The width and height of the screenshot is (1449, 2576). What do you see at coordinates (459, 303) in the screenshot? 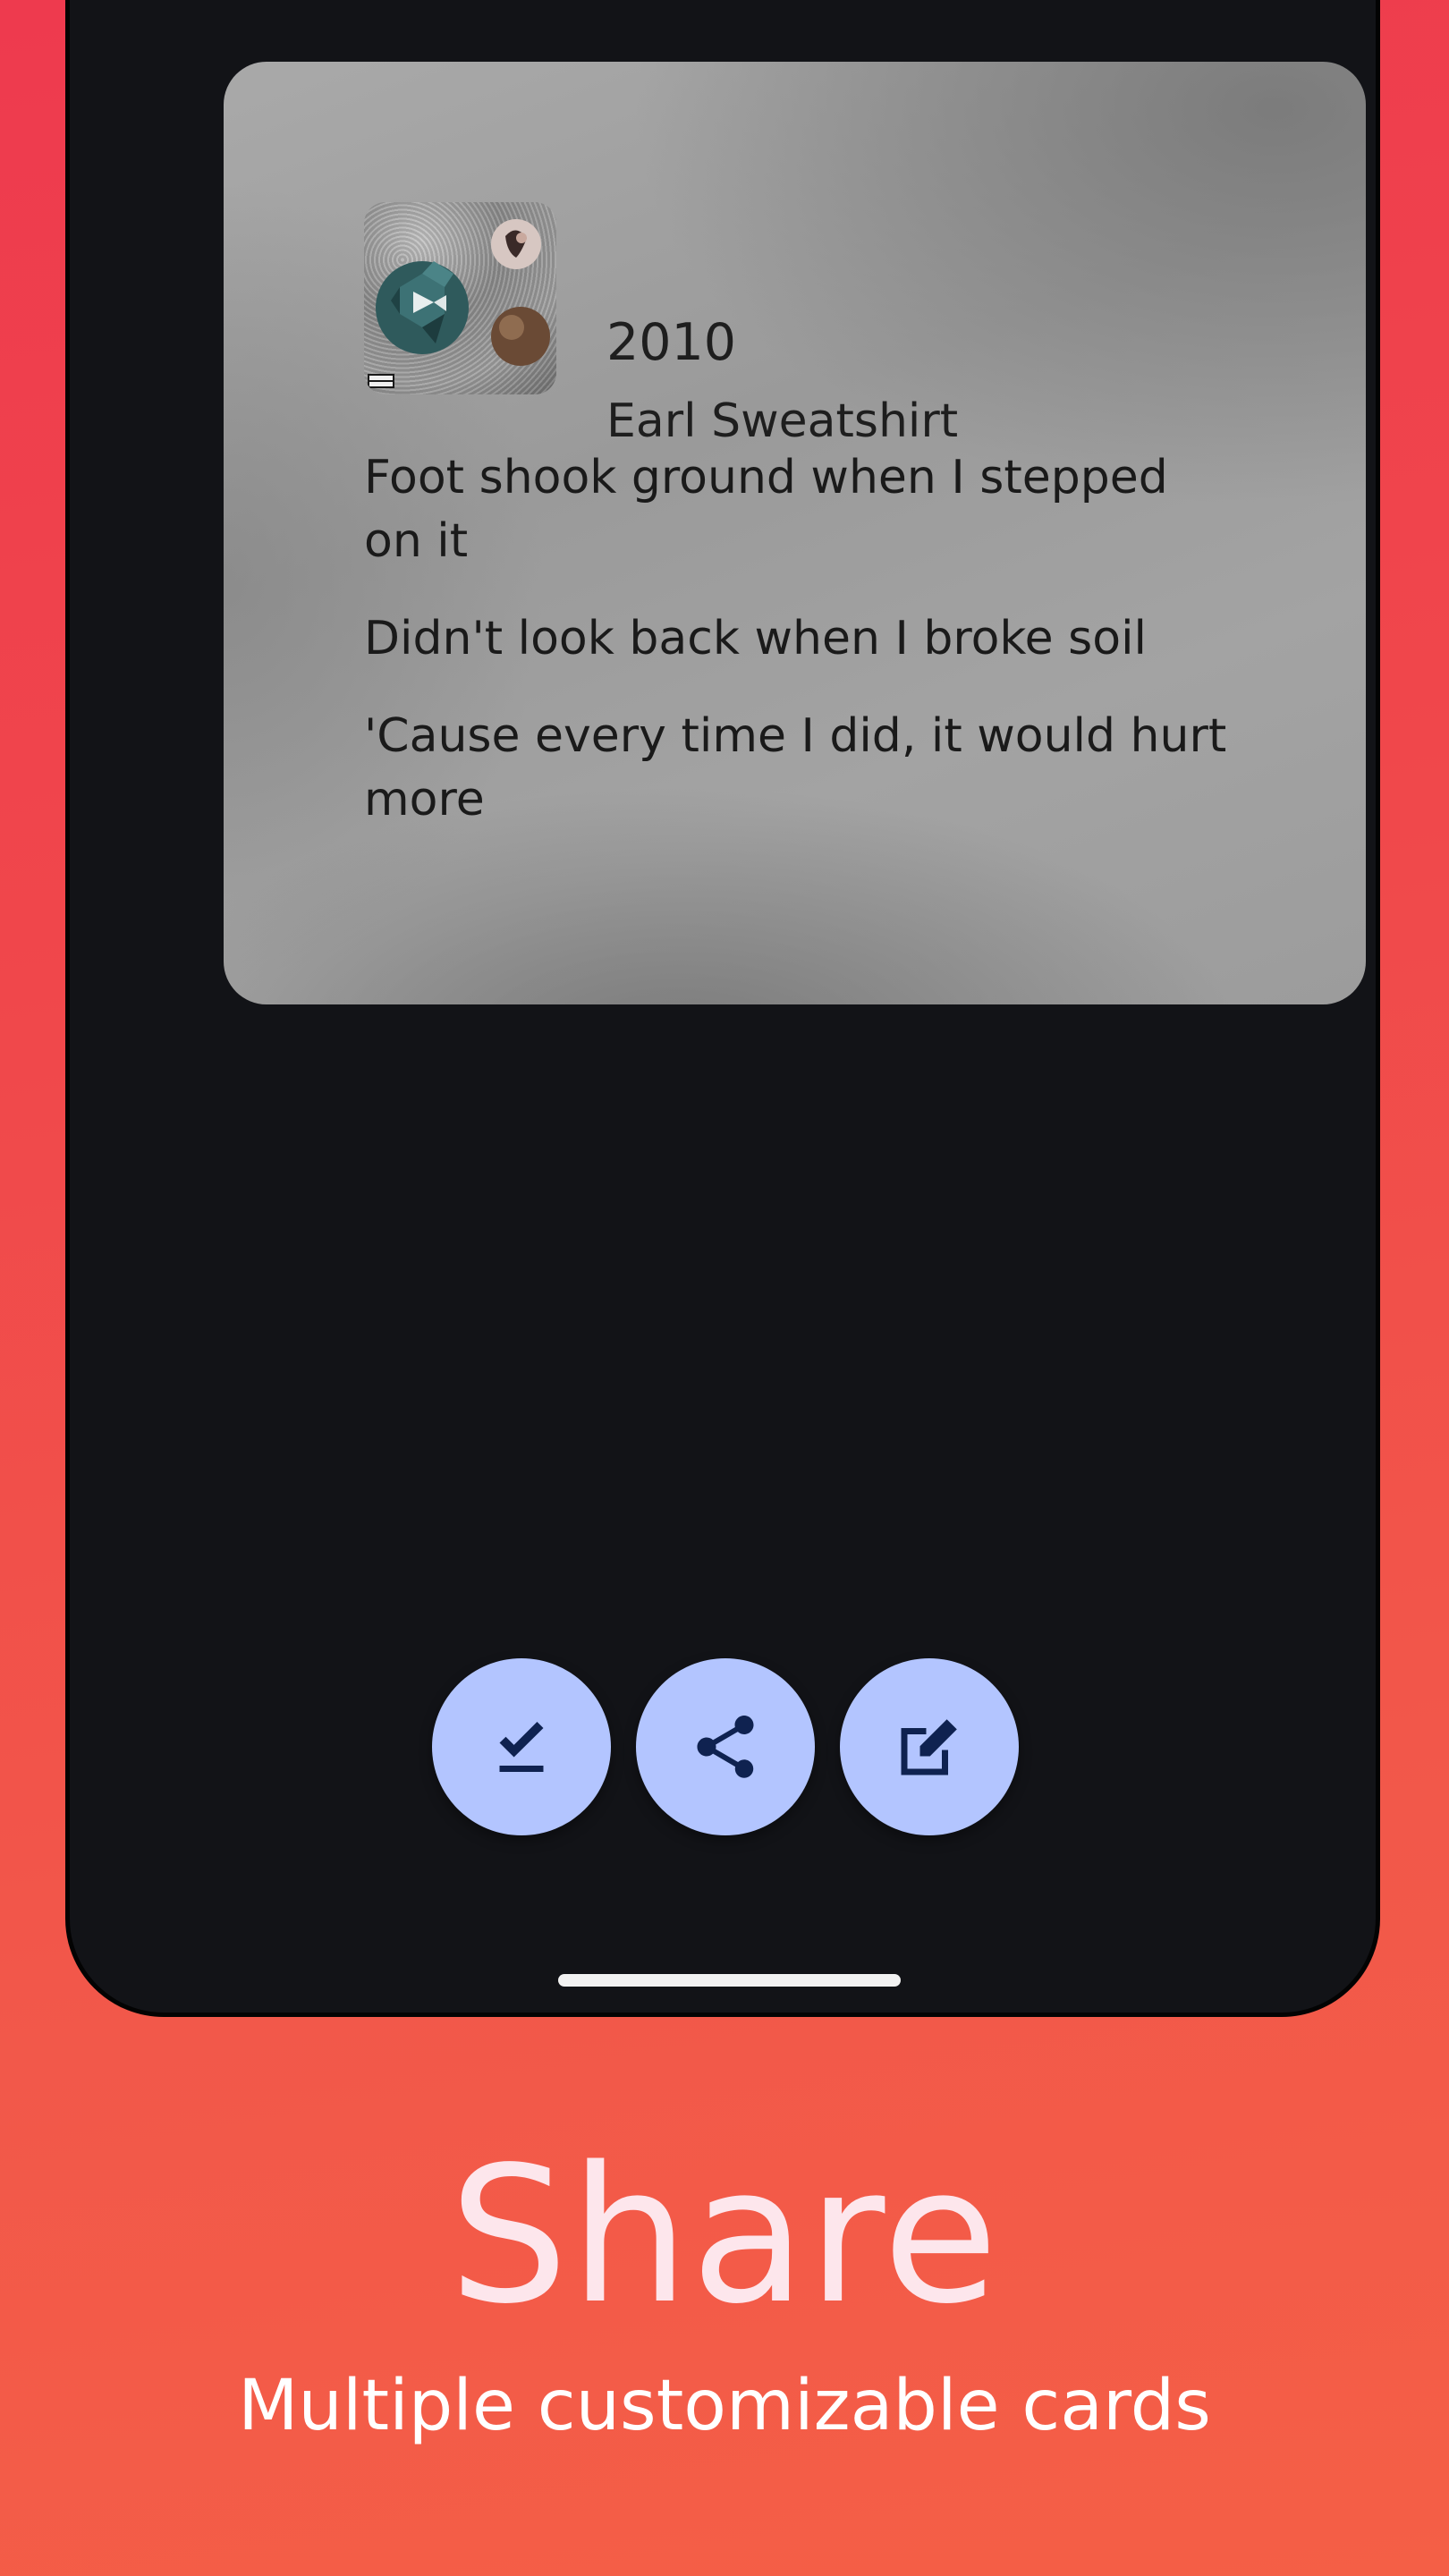
I see `album-art-shapes` at bounding box center [459, 303].